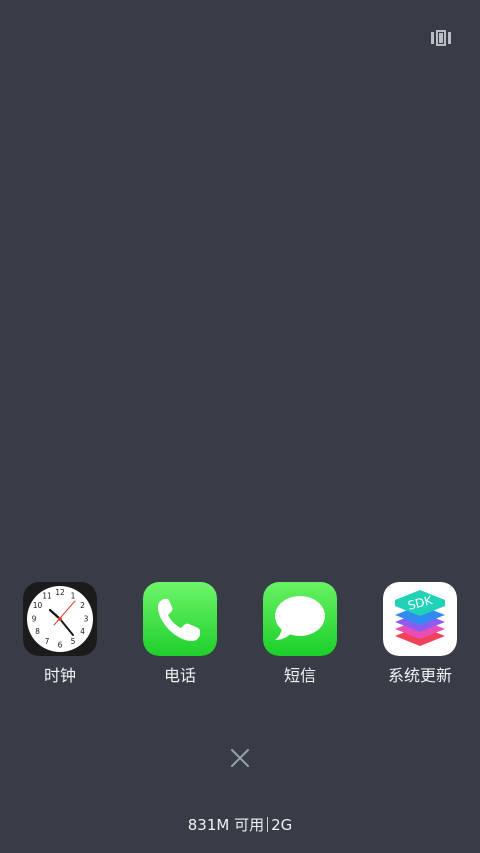 This screenshot has width=480, height=853. I want to click on close-icon, so click(240, 758).